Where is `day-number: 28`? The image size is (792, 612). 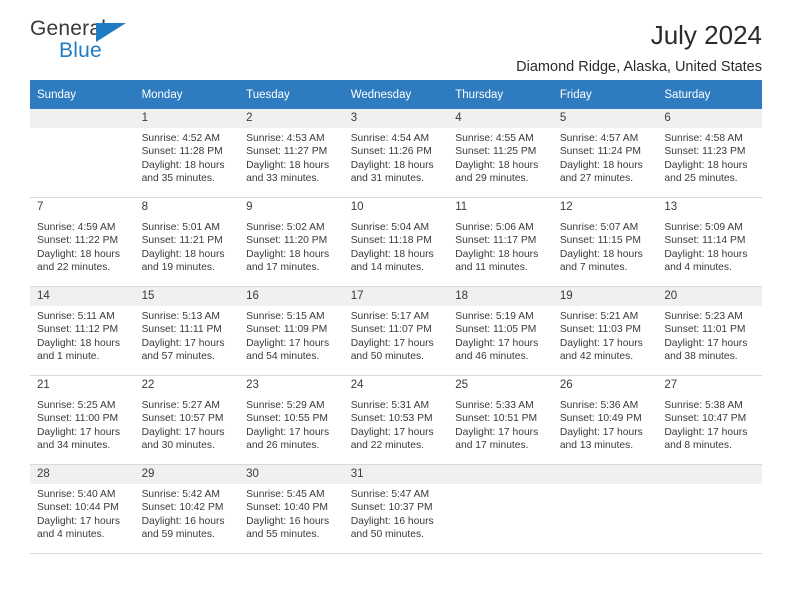
day-number: 28 is located at coordinates (82, 474).